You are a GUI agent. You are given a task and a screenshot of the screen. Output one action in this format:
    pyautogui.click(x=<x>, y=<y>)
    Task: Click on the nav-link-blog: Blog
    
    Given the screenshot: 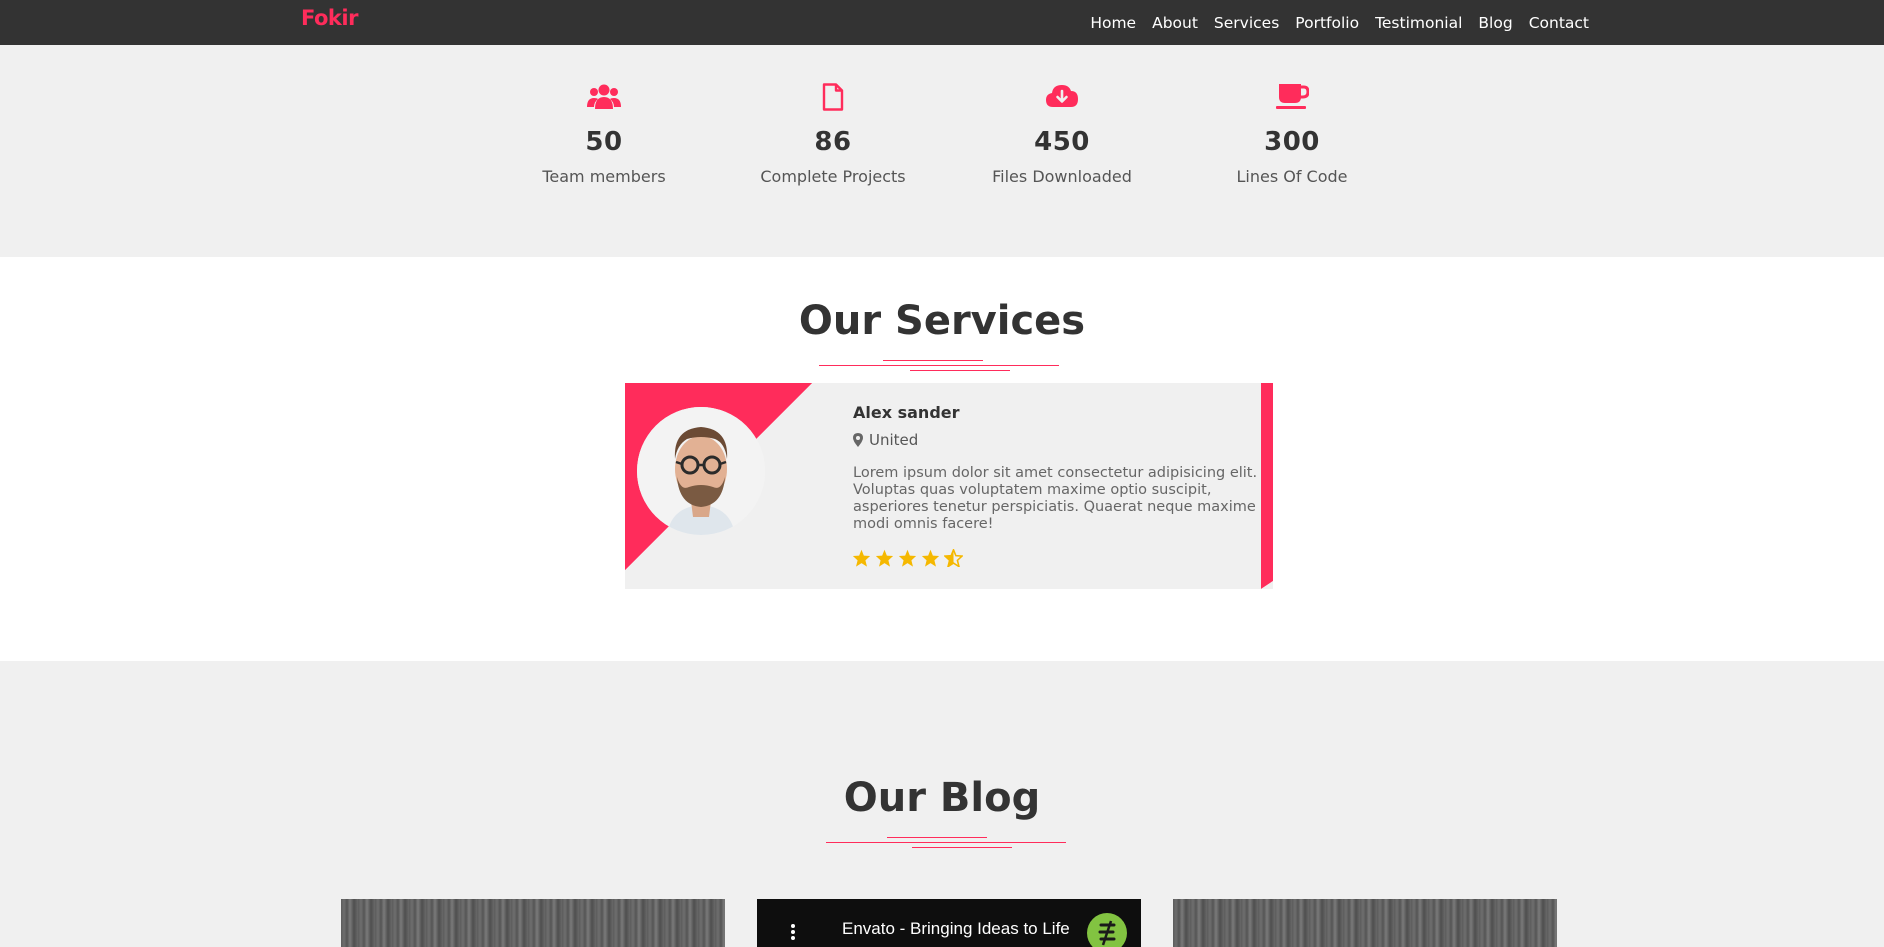 What is the action you would take?
    pyautogui.click(x=1495, y=23)
    